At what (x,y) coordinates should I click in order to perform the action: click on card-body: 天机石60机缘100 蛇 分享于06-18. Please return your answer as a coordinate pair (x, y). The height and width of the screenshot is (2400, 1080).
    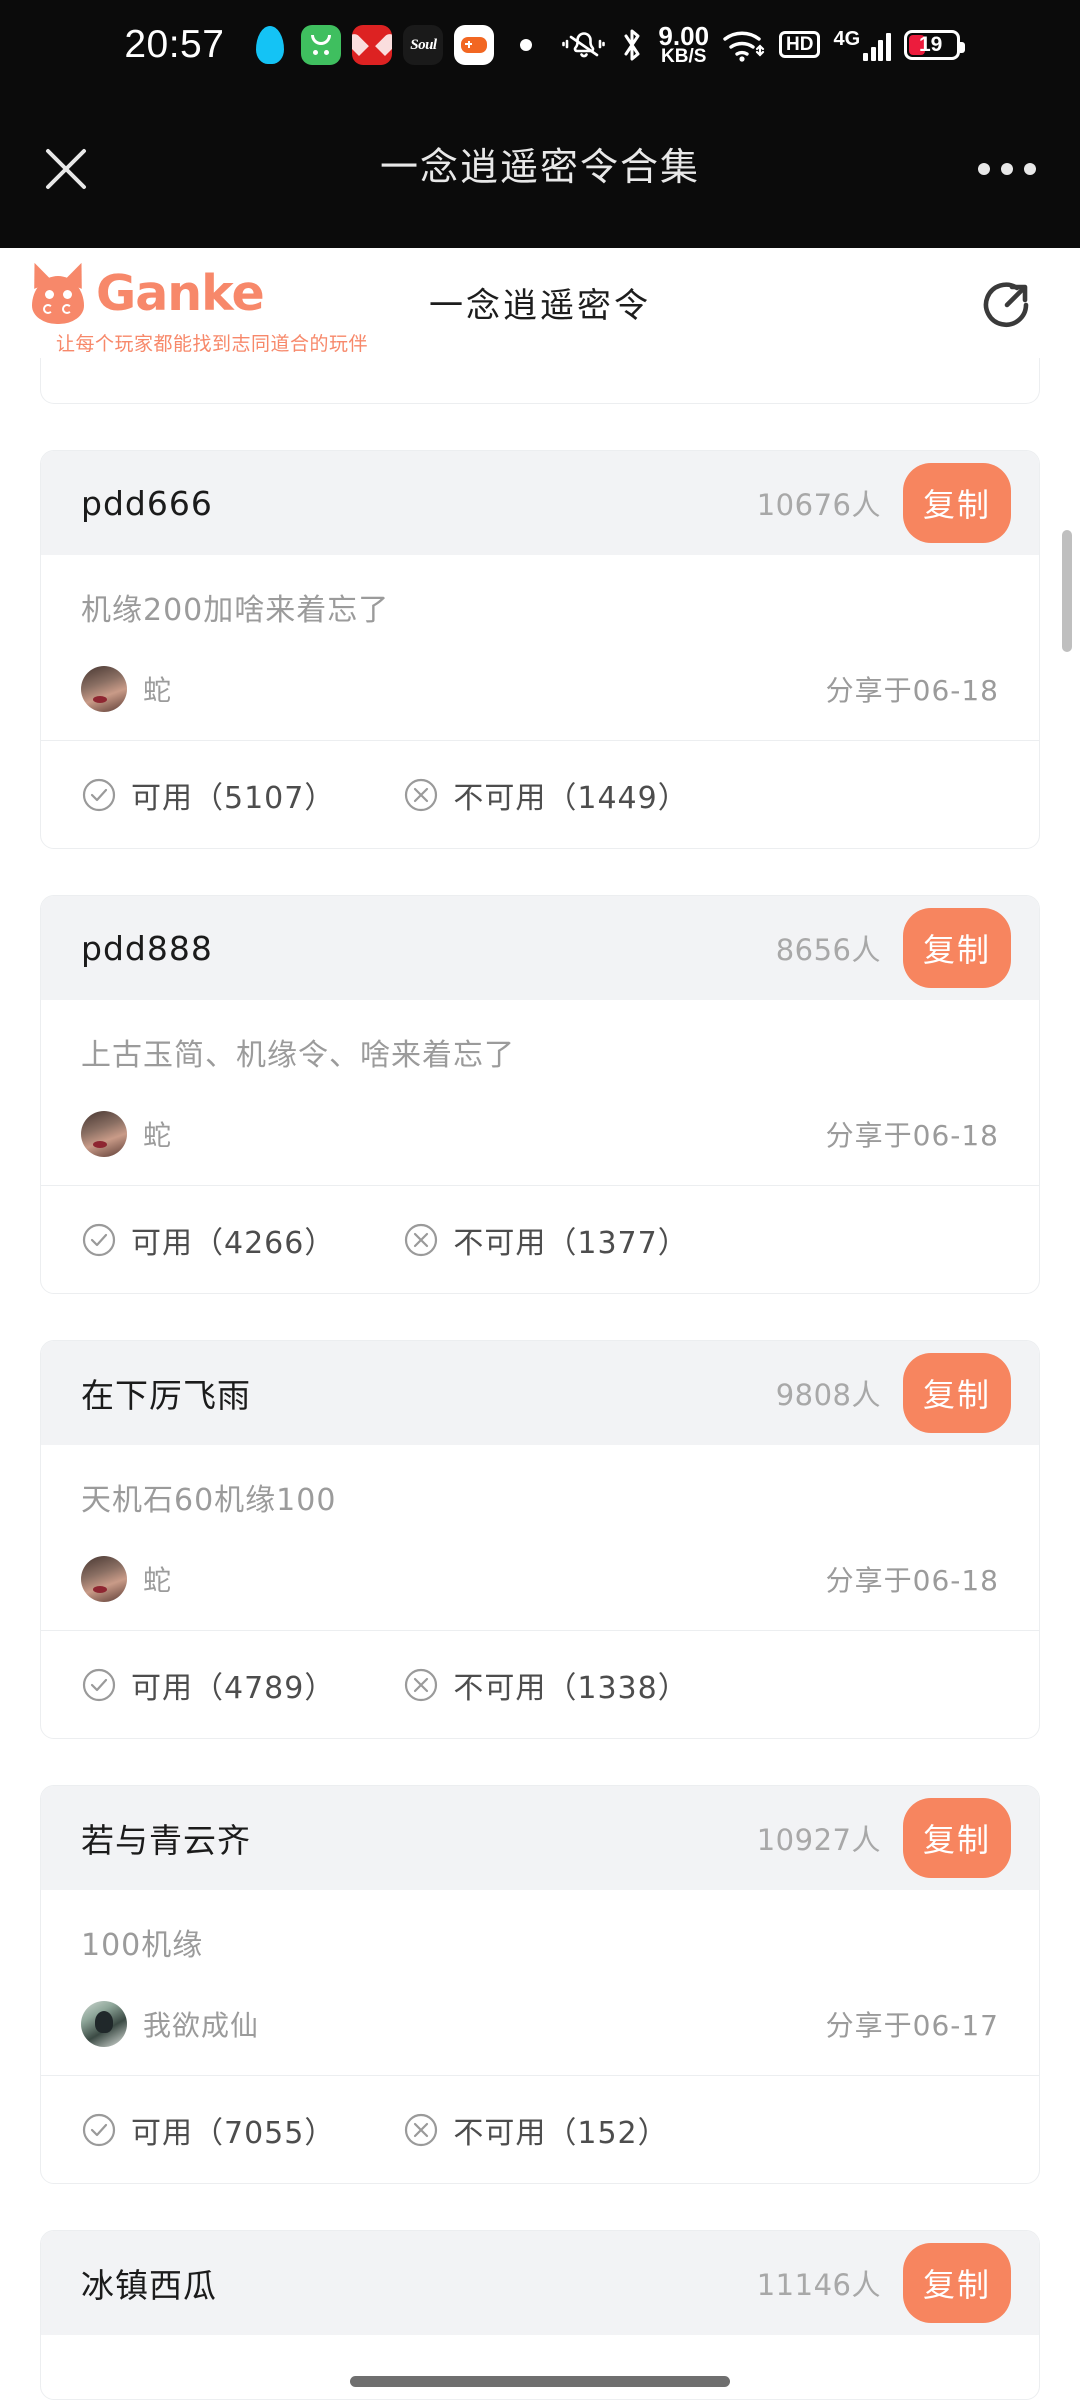
    Looking at the image, I should click on (540, 1537).